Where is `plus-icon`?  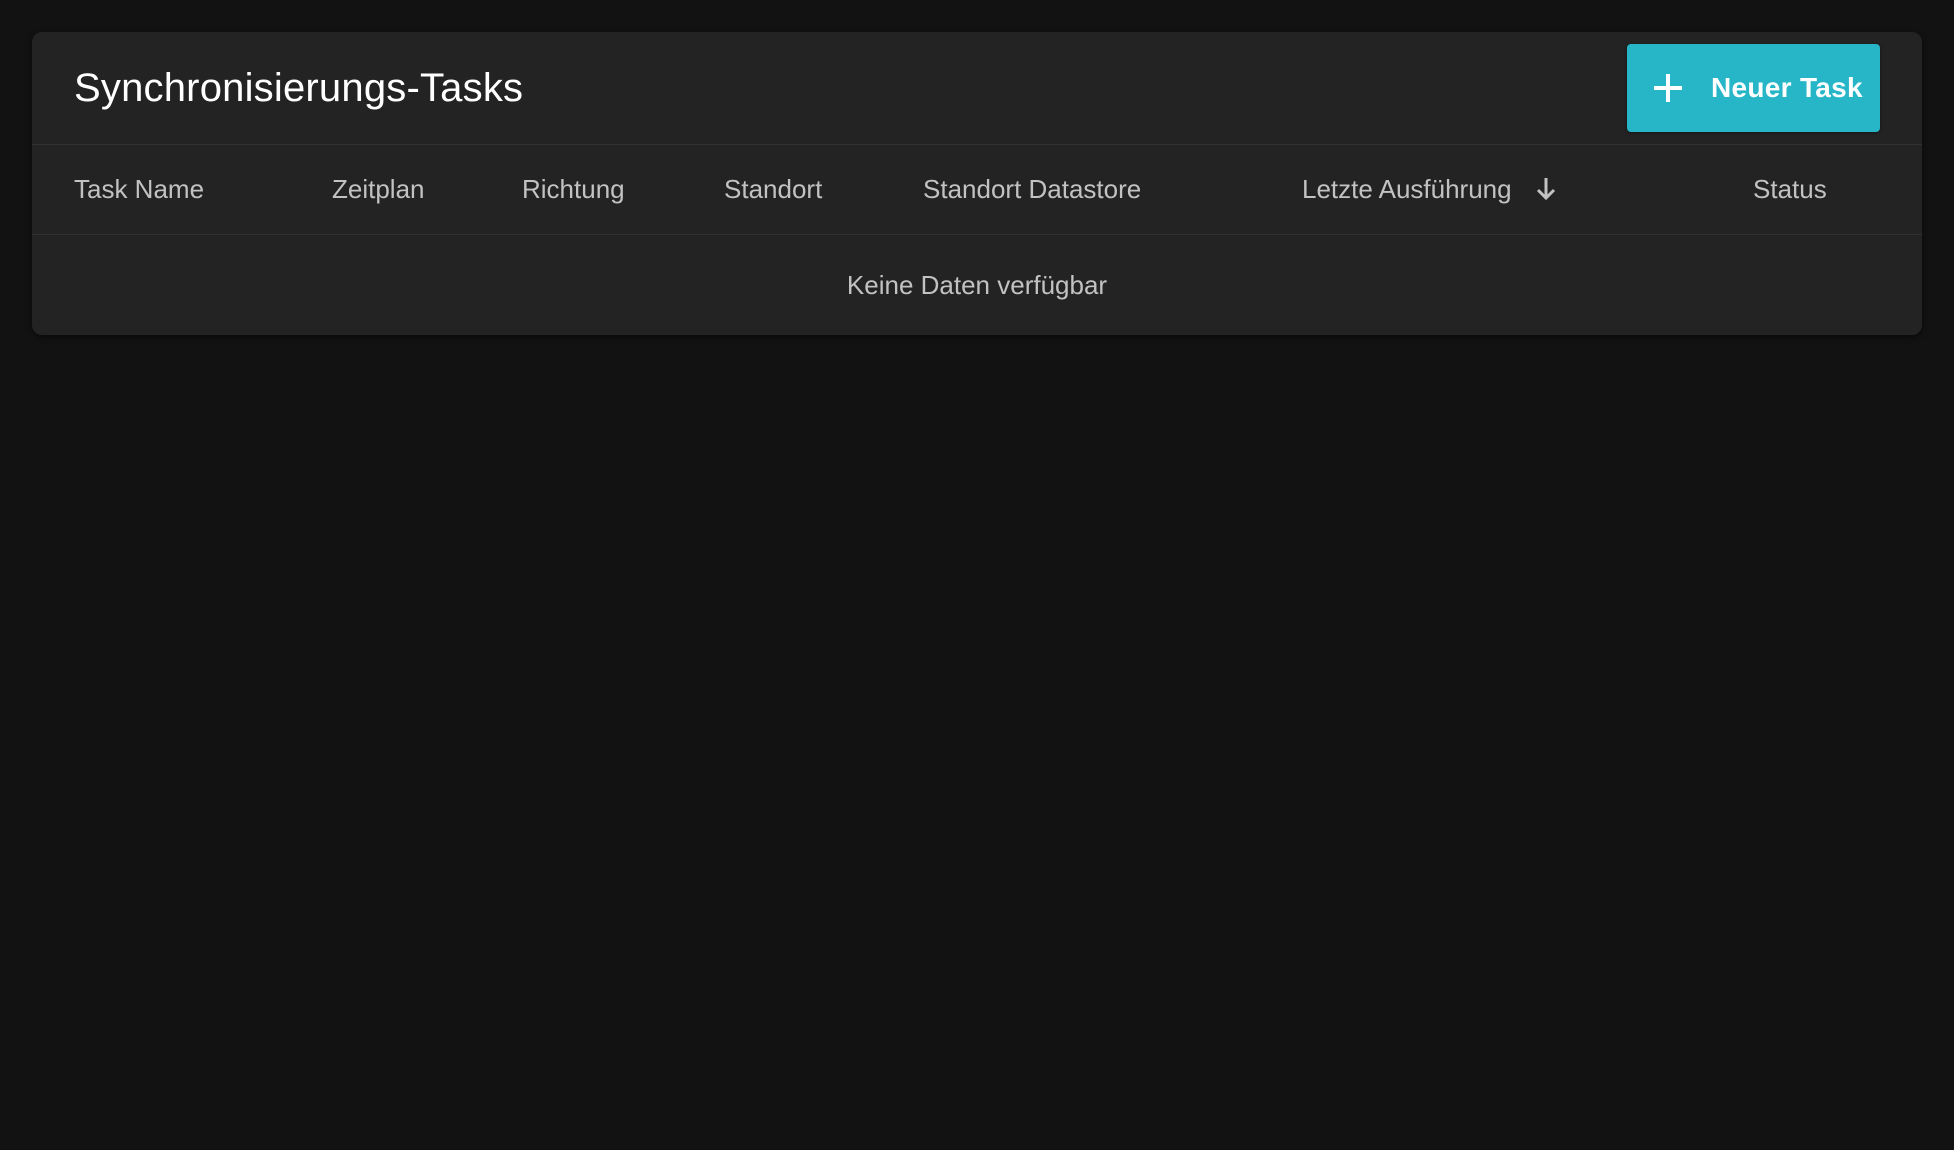
plus-icon is located at coordinates (1668, 88).